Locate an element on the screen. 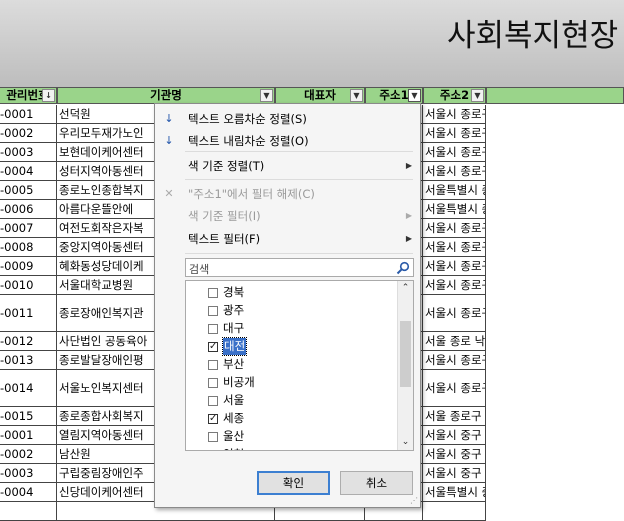  header-label: 주소2 is located at coordinates (454, 95).